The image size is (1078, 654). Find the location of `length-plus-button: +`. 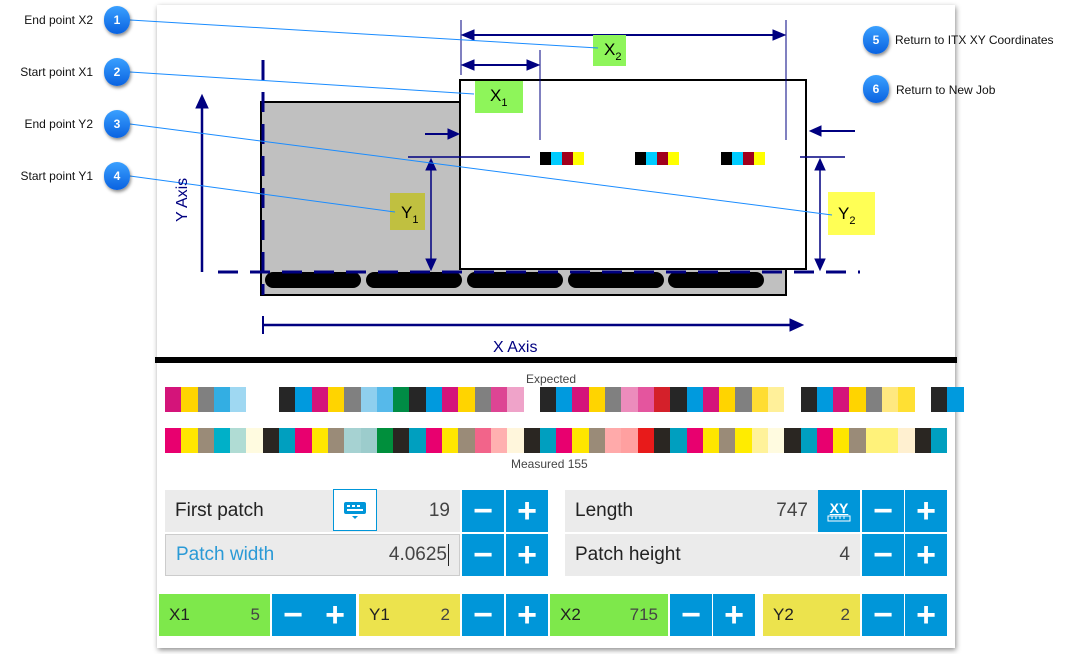

length-plus-button: + is located at coordinates (926, 511).